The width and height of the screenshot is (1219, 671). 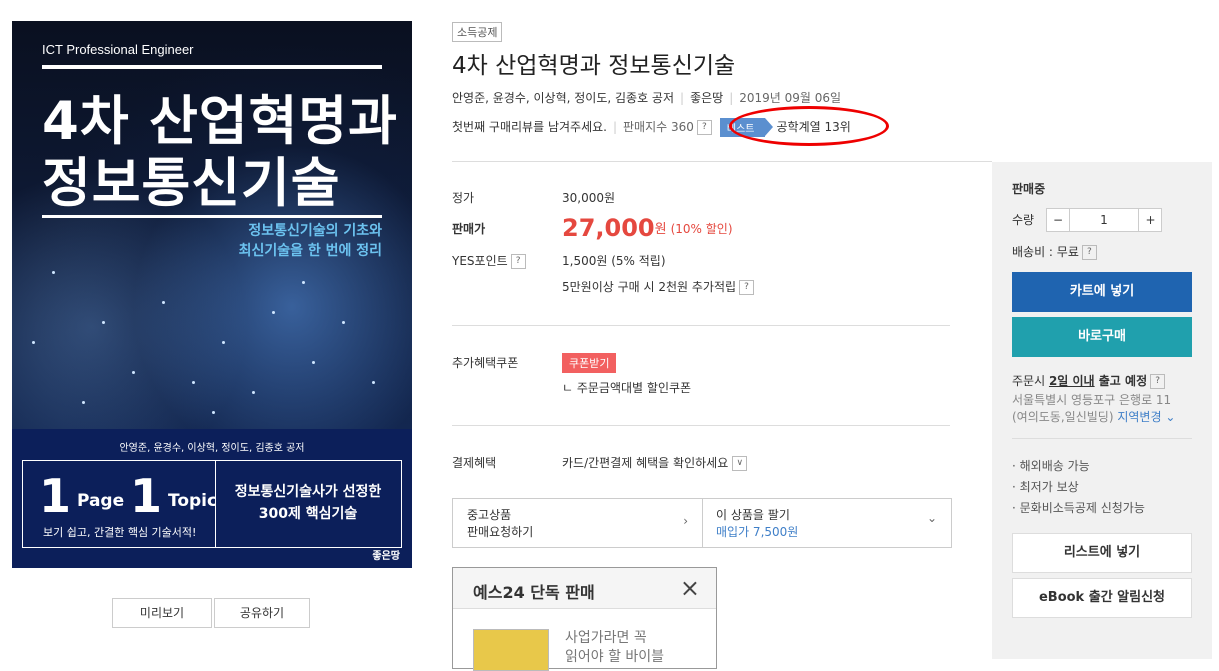 What do you see at coordinates (511, 650) in the screenshot?
I see `popup-book-thumbnail` at bounding box center [511, 650].